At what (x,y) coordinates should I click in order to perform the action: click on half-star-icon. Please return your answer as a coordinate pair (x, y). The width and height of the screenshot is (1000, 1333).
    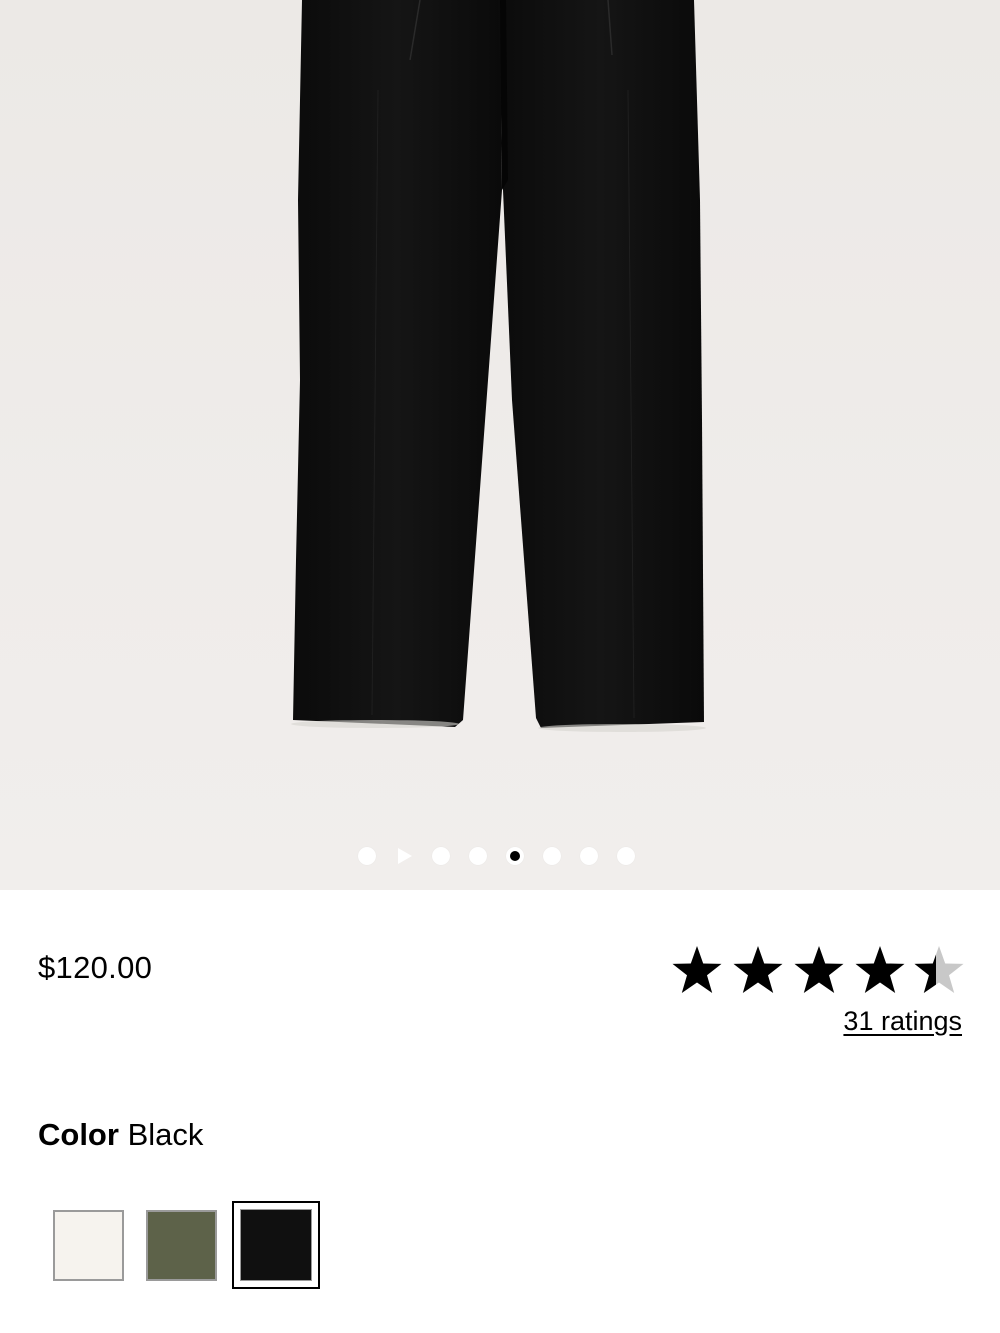
    Looking at the image, I should click on (939, 969).